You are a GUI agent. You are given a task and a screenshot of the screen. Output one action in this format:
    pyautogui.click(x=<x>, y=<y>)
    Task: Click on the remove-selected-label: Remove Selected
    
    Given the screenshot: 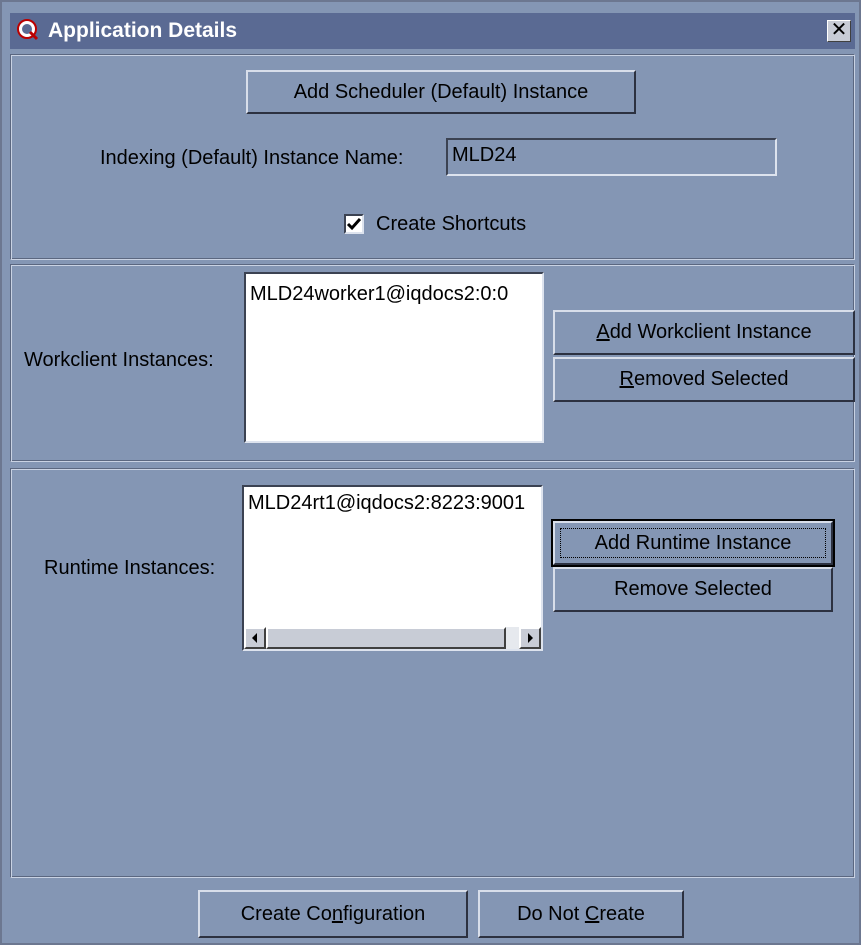 What is the action you would take?
    pyautogui.click(x=693, y=589)
    